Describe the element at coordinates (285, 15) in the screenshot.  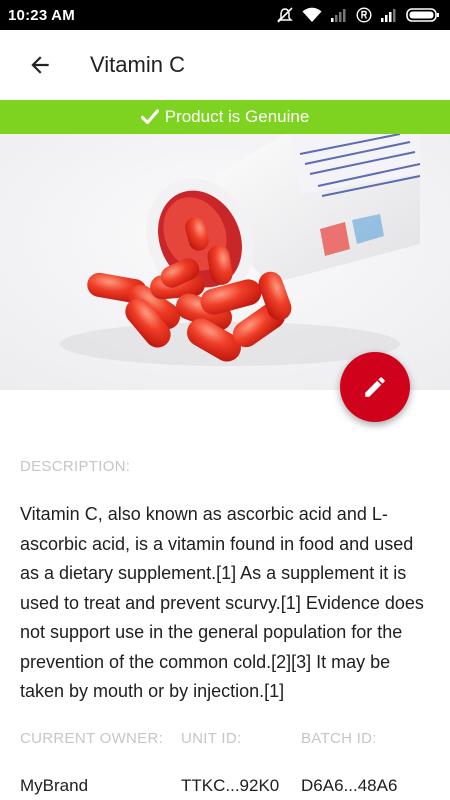
I see `mute-icon` at that location.